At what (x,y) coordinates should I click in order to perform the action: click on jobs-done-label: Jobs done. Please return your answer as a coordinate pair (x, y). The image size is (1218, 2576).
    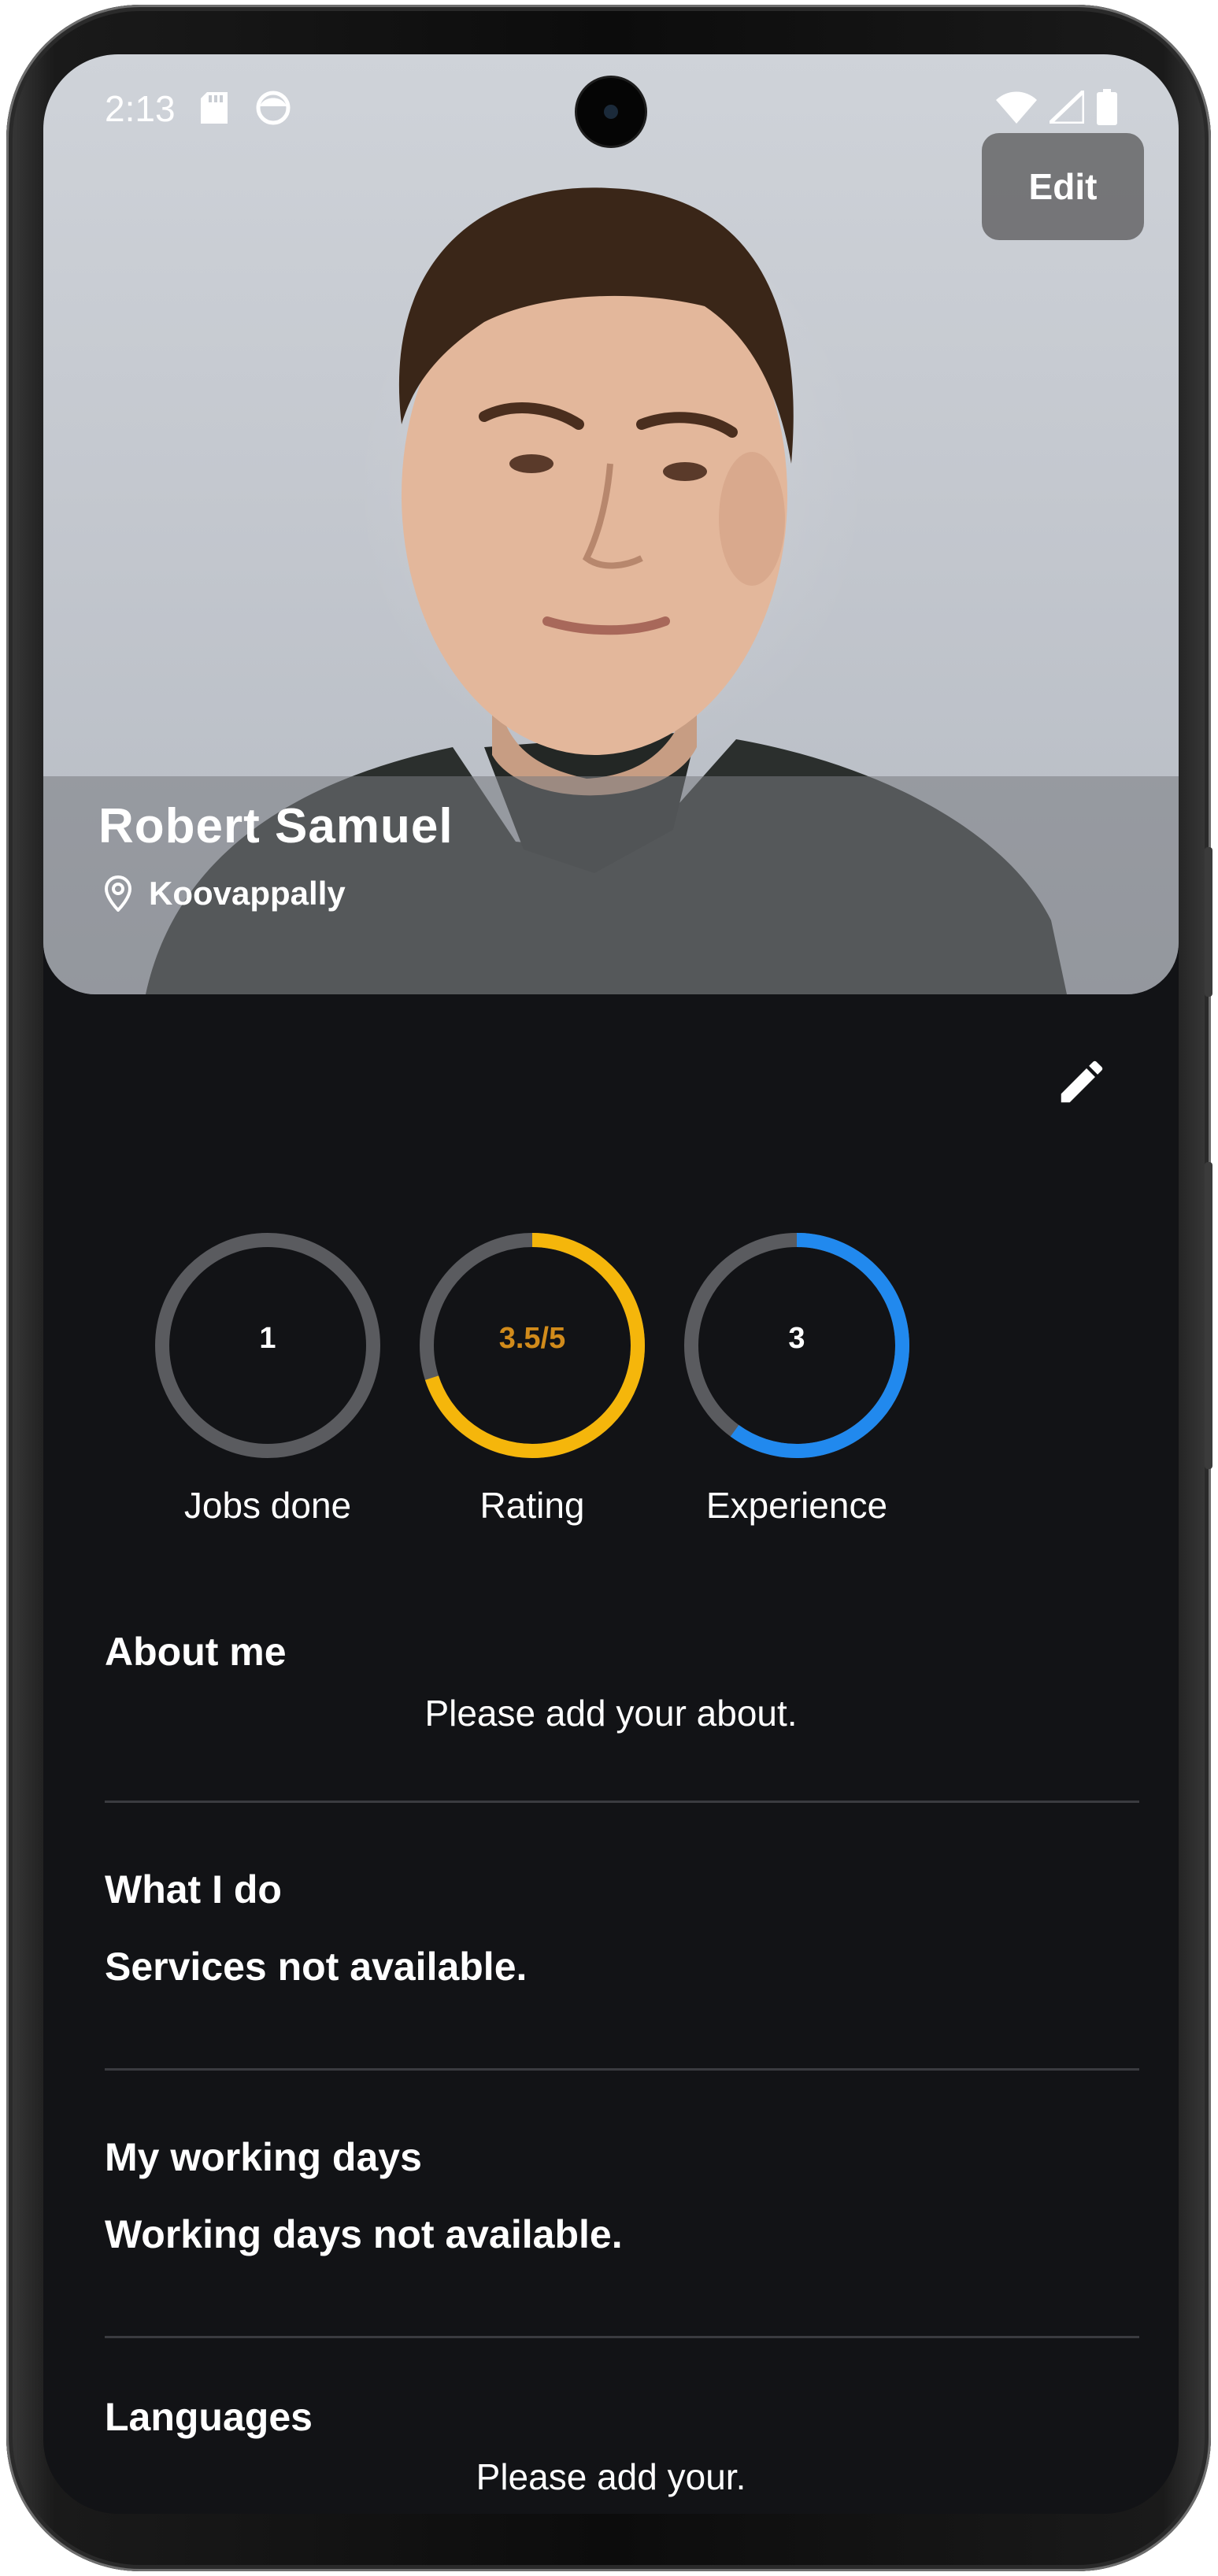
    Looking at the image, I should click on (267, 1505).